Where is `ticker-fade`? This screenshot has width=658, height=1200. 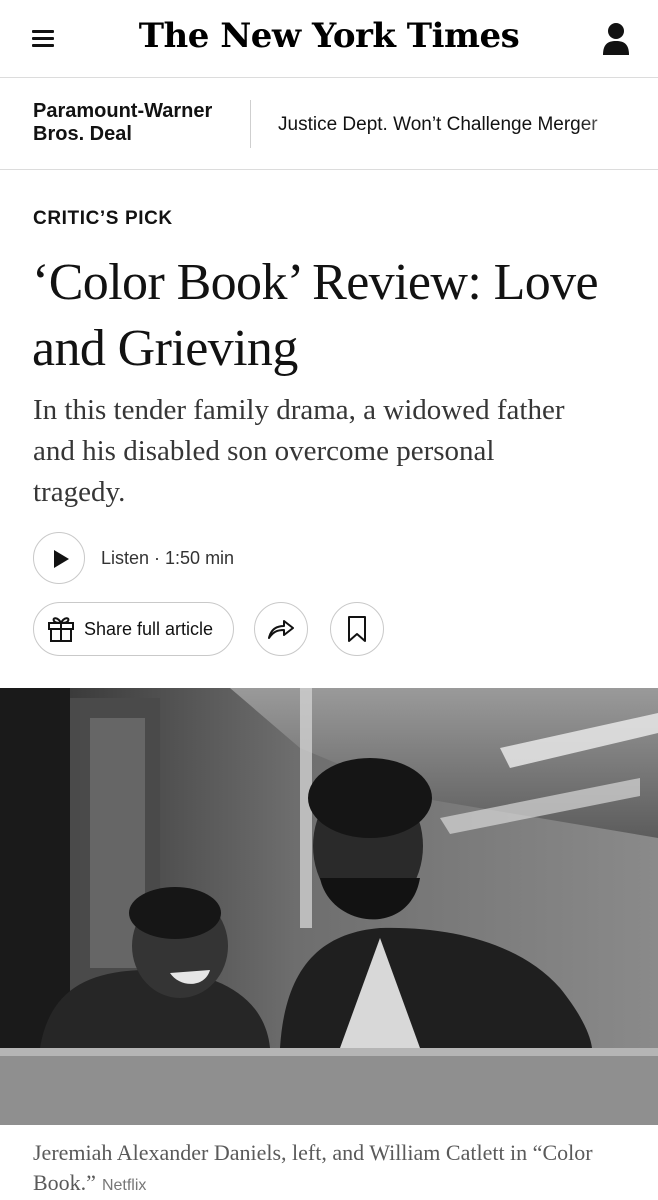 ticker-fade is located at coordinates (618, 123).